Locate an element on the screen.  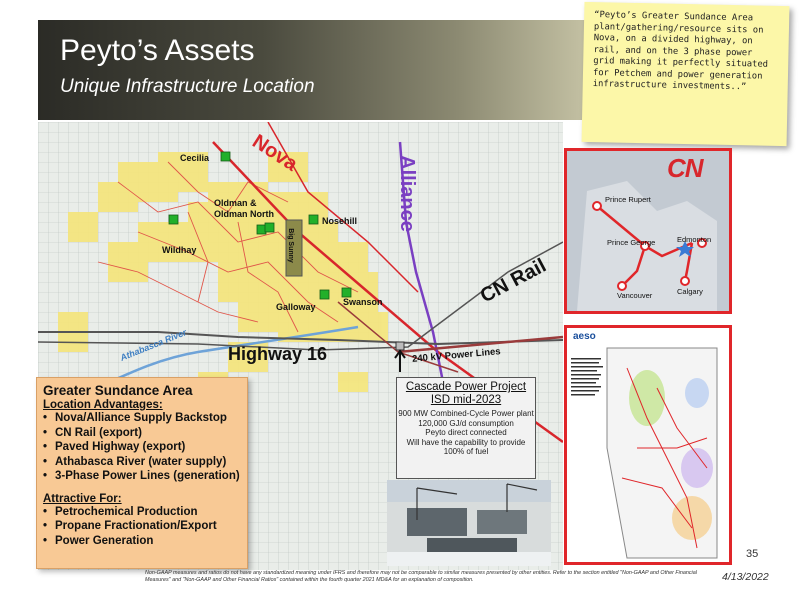
big-sunny-label: Big Sunny is located at coordinates (290, 245).